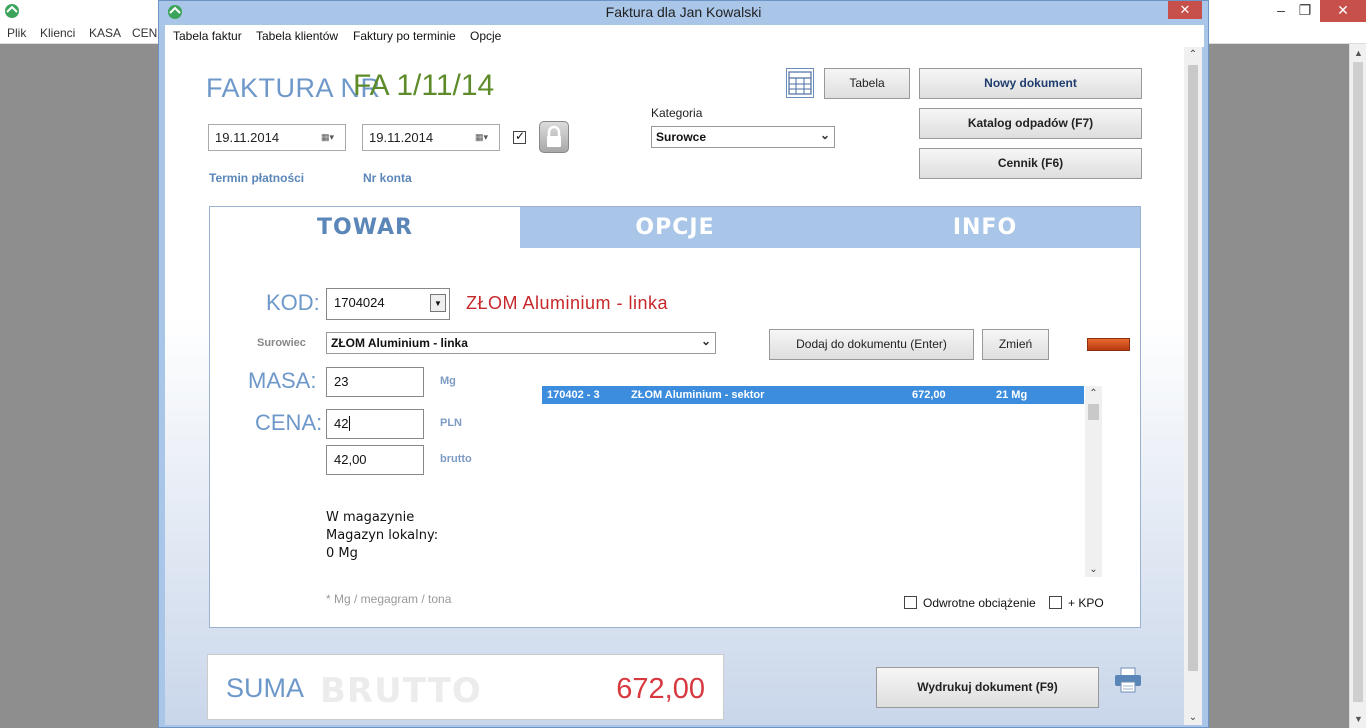  Describe the element at coordinates (401, 137) in the screenshot. I see `date-due-value: 19.11.2014` at that location.